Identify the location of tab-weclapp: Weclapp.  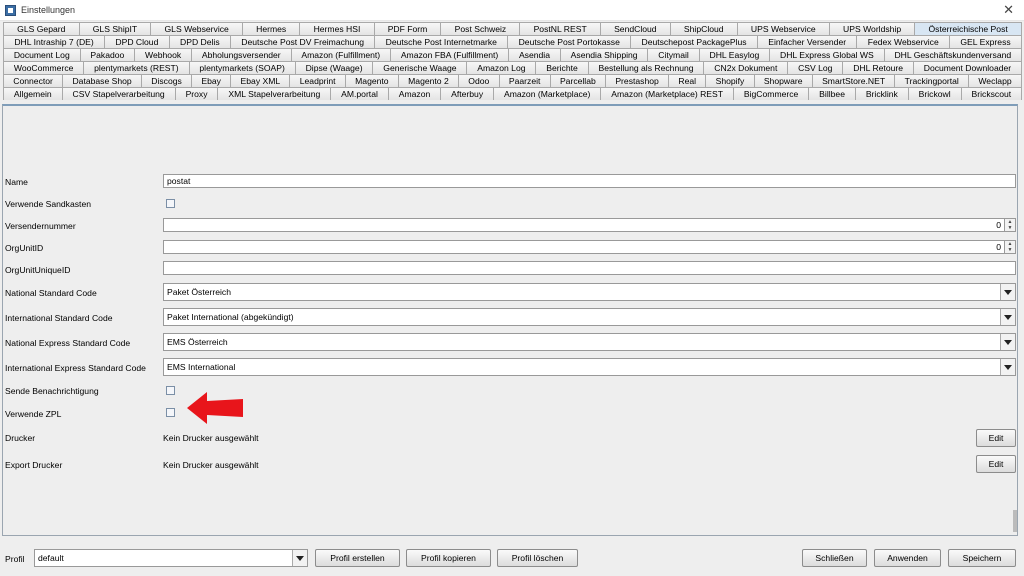
(995, 80).